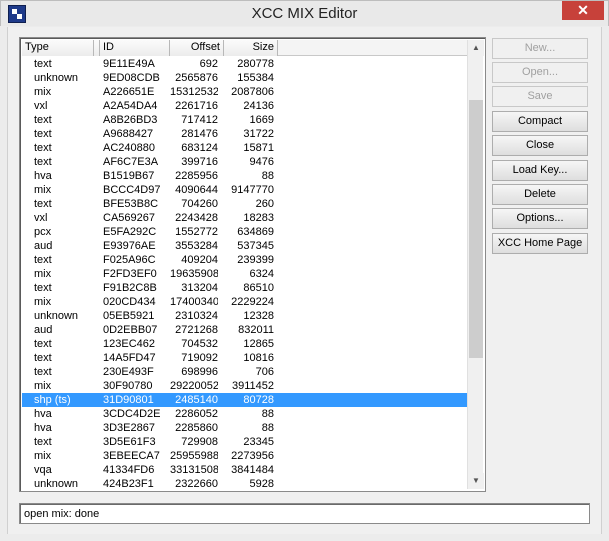 The height and width of the screenshot is (541, 609). I want to click on row-size-cell: 86510, so click(258, 288).